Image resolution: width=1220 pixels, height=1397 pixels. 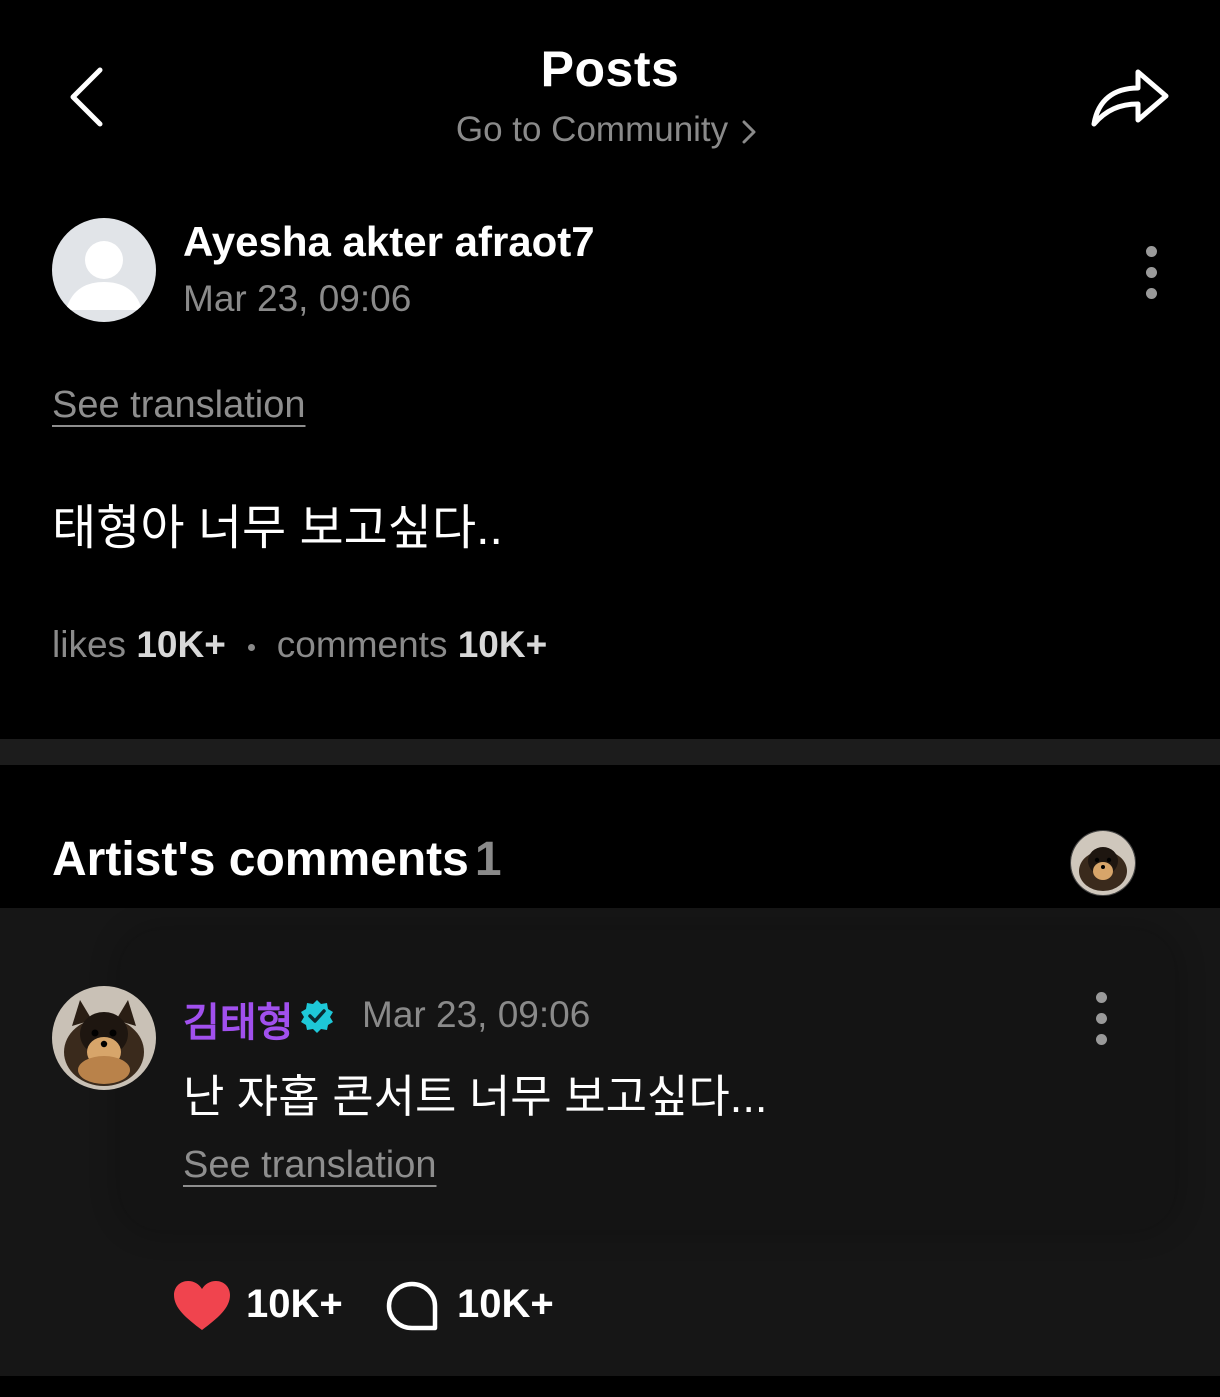 What do you see at coordinates (260, 859) in the screenshot?
I see `artist-comments-title: Artist's comments` at bounding box center [260, 859].